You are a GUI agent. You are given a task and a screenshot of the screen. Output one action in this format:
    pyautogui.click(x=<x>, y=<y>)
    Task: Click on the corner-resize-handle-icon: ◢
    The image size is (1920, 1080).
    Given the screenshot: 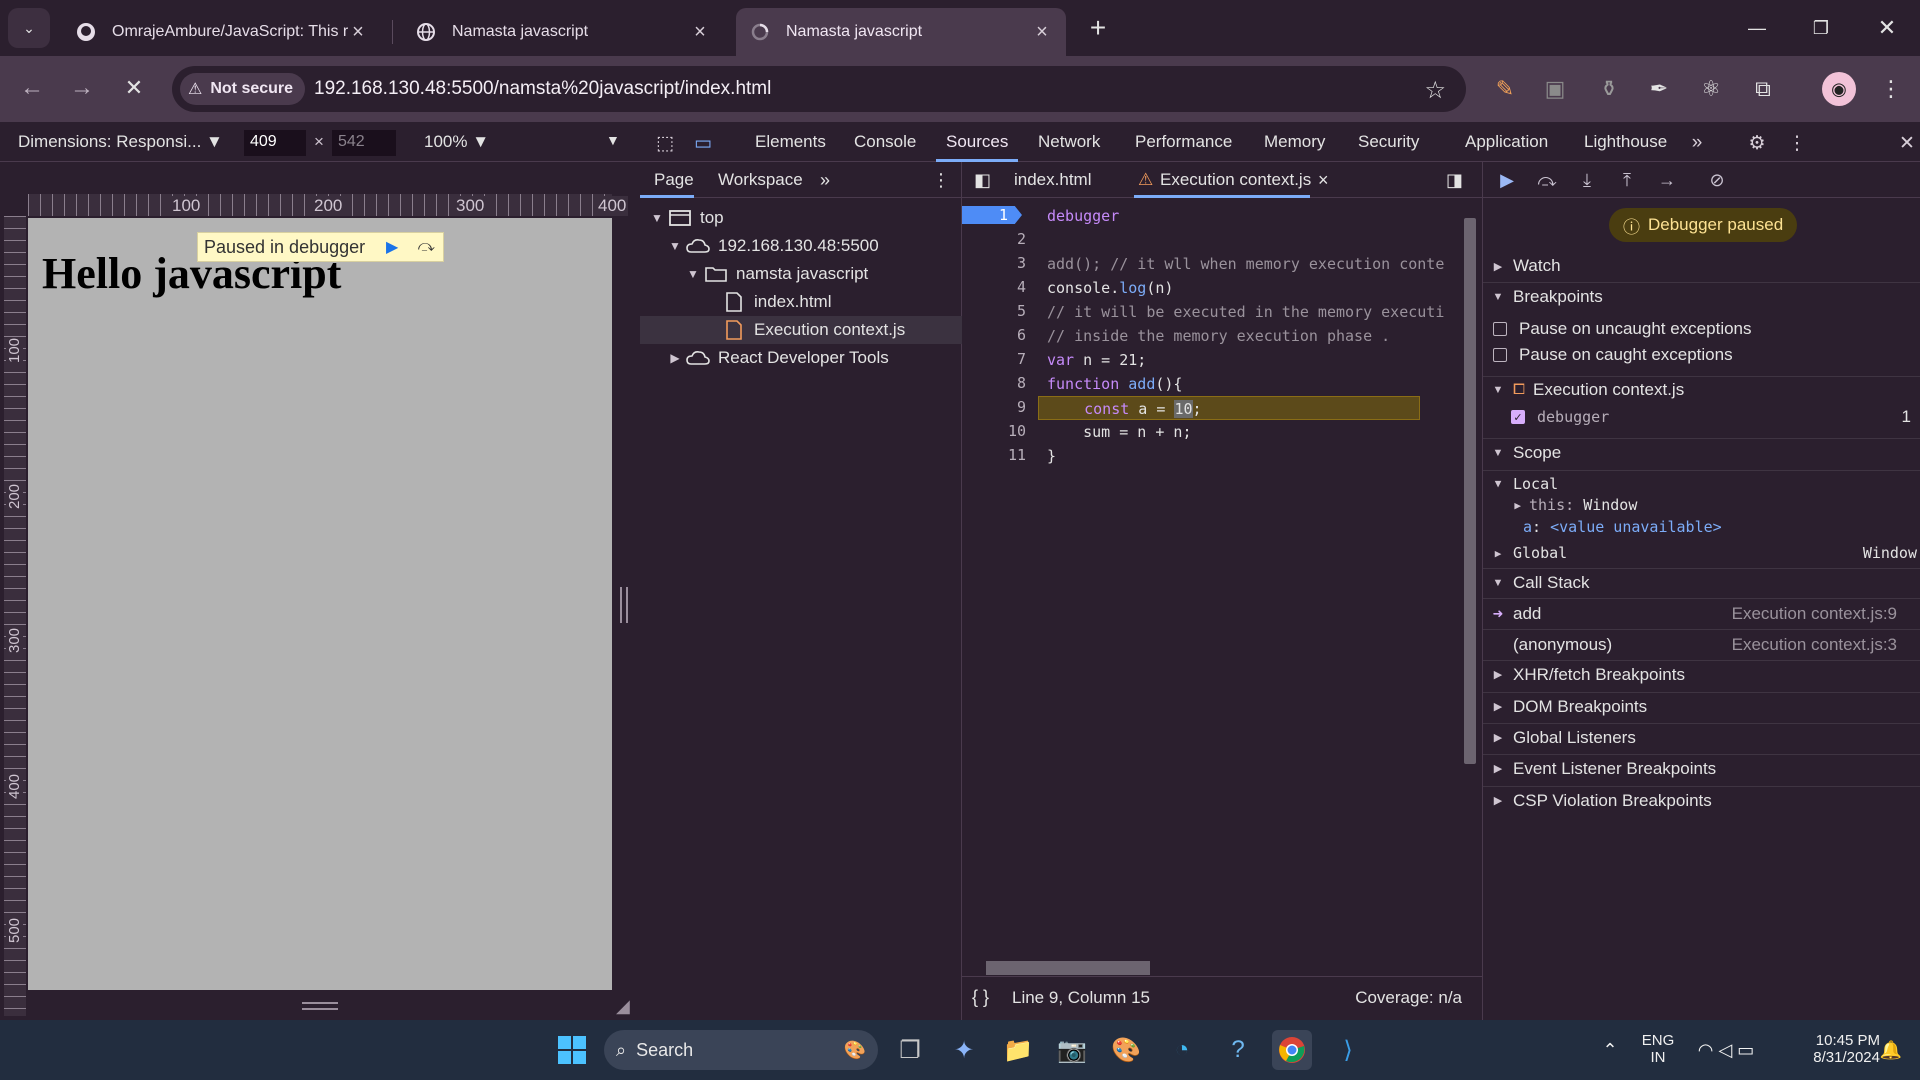 What is the action you would take?
    pyautogui.click(x=623, y=1006)
    